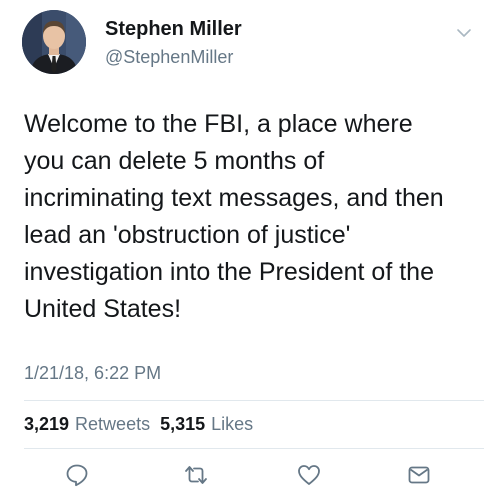  Describe the element at coordinates (169, 57) in the screenshot. I see `user-handle: @StephenMiller` at that location.